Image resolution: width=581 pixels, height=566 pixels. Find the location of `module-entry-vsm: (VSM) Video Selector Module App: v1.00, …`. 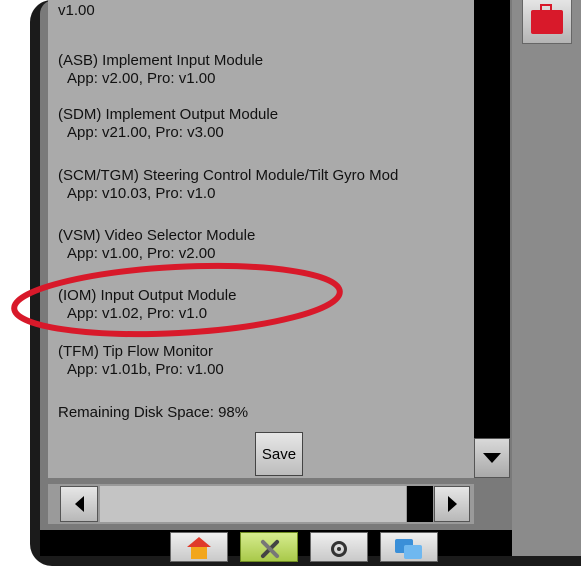

module-entry-vsm: (VSM) Video Selector Module App: v1.00, … is located at coordinates (156, 245).